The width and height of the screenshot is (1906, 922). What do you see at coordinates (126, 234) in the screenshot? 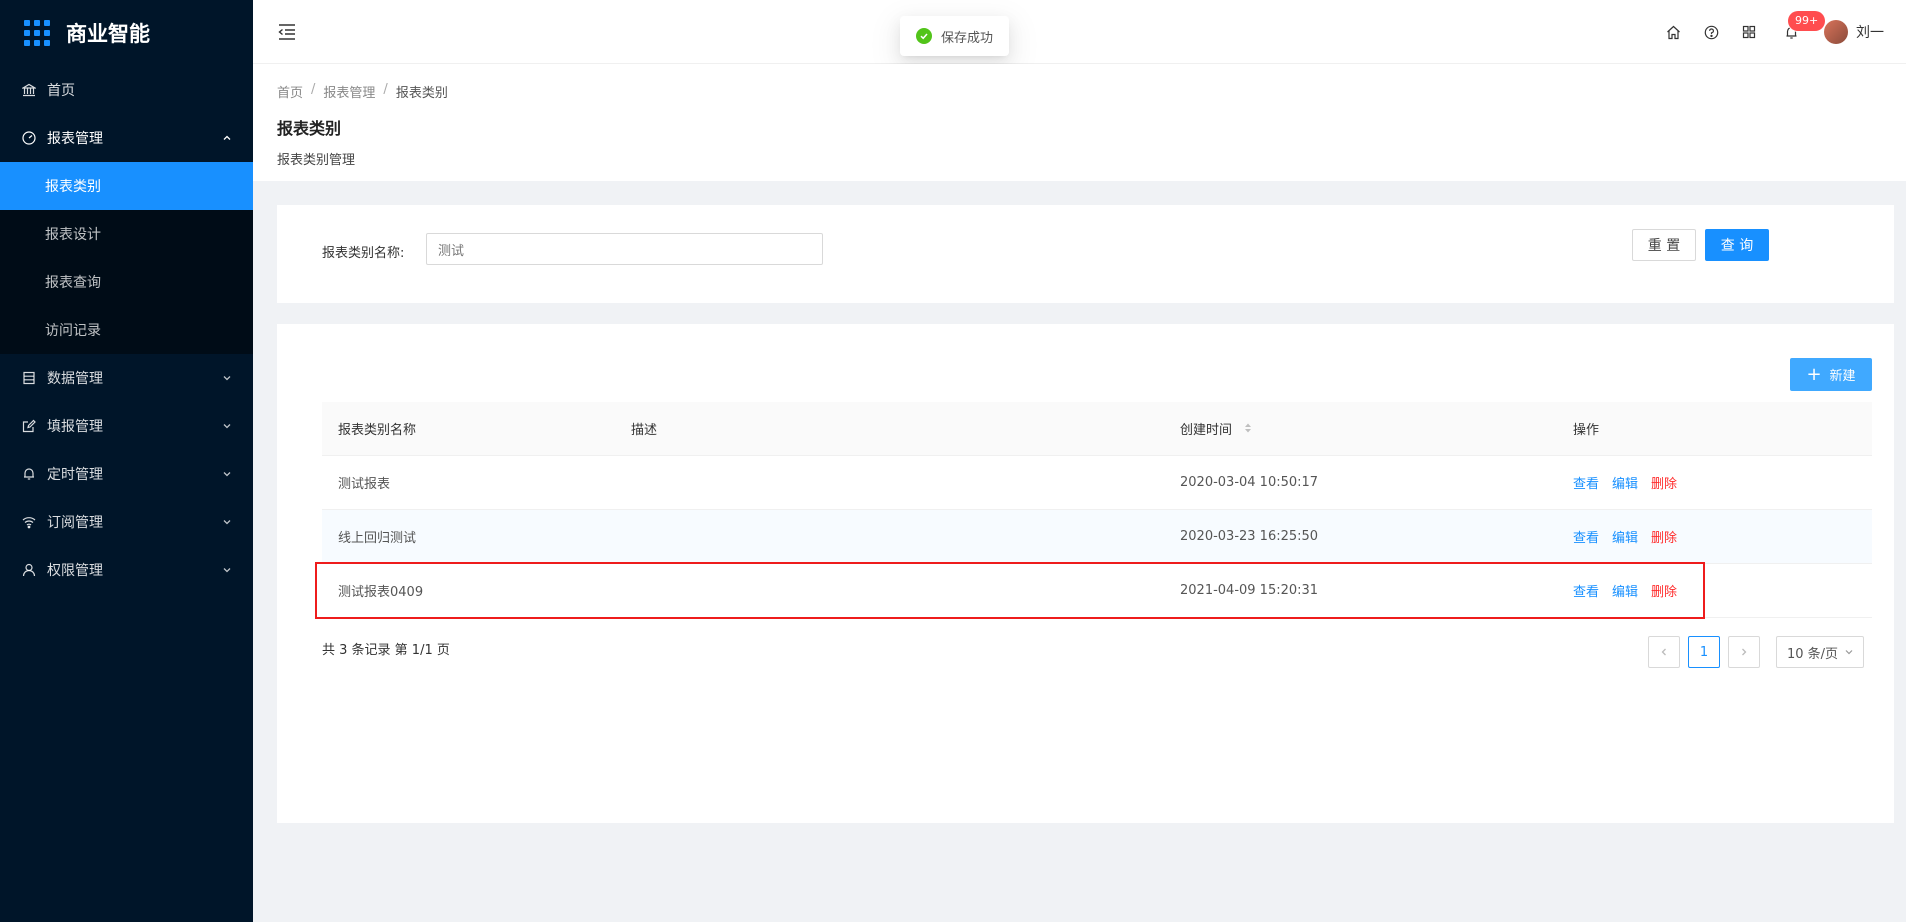
I see `sidebar-item-report-design: 报表设计` at bounding box center [126, 234].